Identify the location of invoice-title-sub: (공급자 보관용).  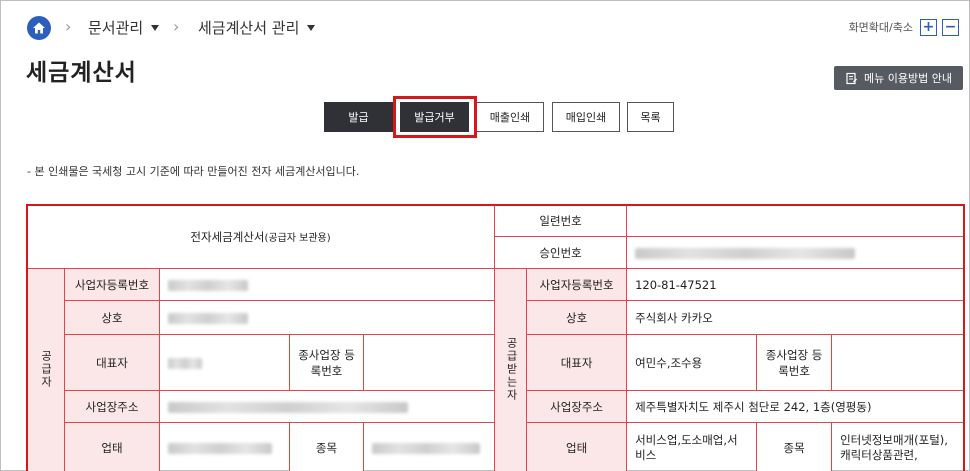
(297, 238).